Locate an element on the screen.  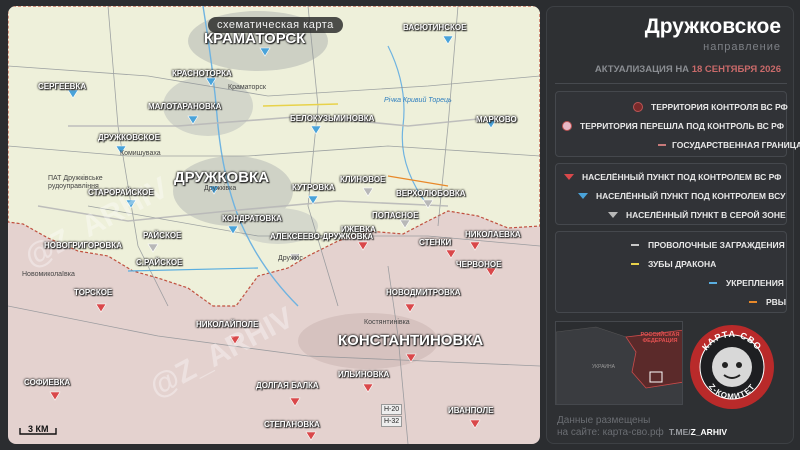
legend-item: ГОСУДАРСТВЕННАЯ ГРАНИЦА is located at coordinates (678, 145).